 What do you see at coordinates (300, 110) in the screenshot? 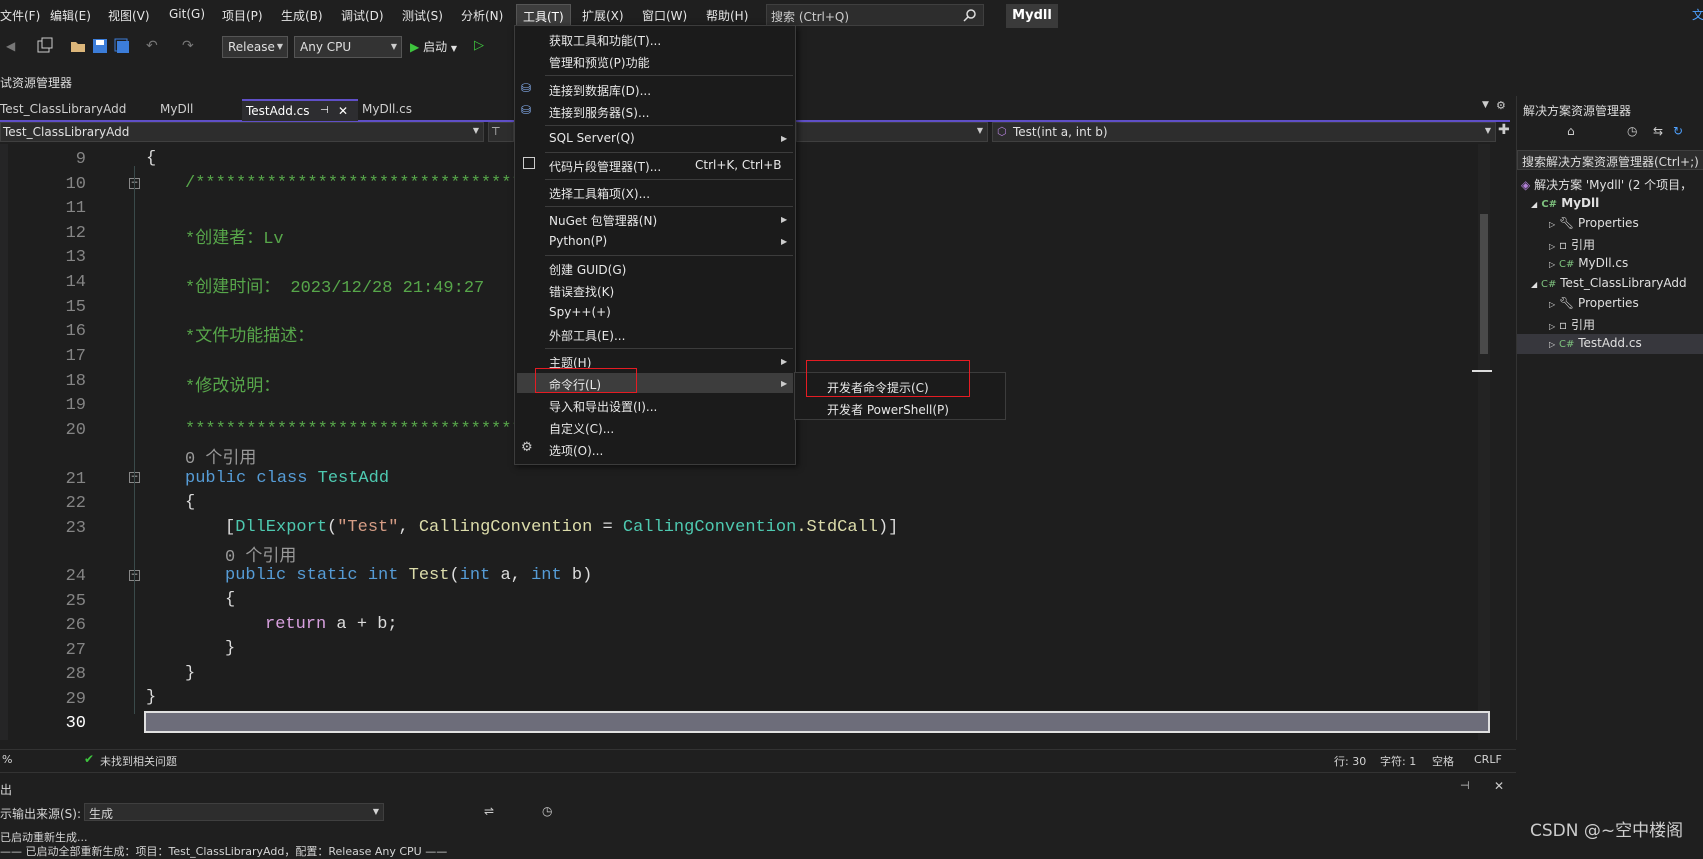
I see `tab-testadd-cs: TestAdd.cs ⊣ ✕` at bounding box center [300, 110].